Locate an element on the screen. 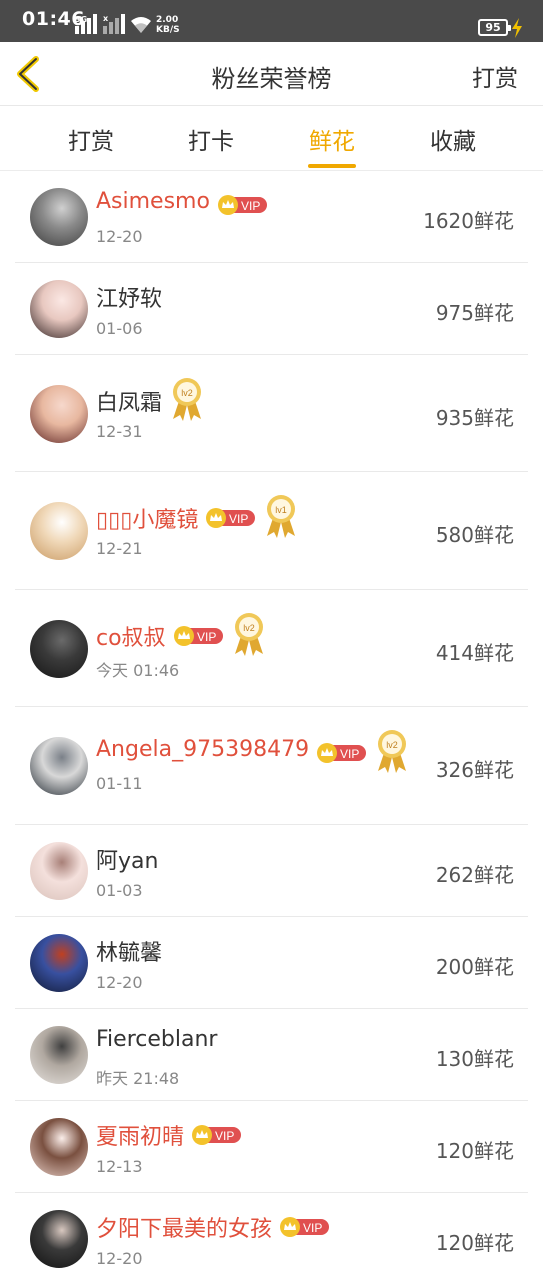  fan-row: co叔叔 VIP lv2 今天 01:46 414鲜花 is located at coordinates (271, 648).